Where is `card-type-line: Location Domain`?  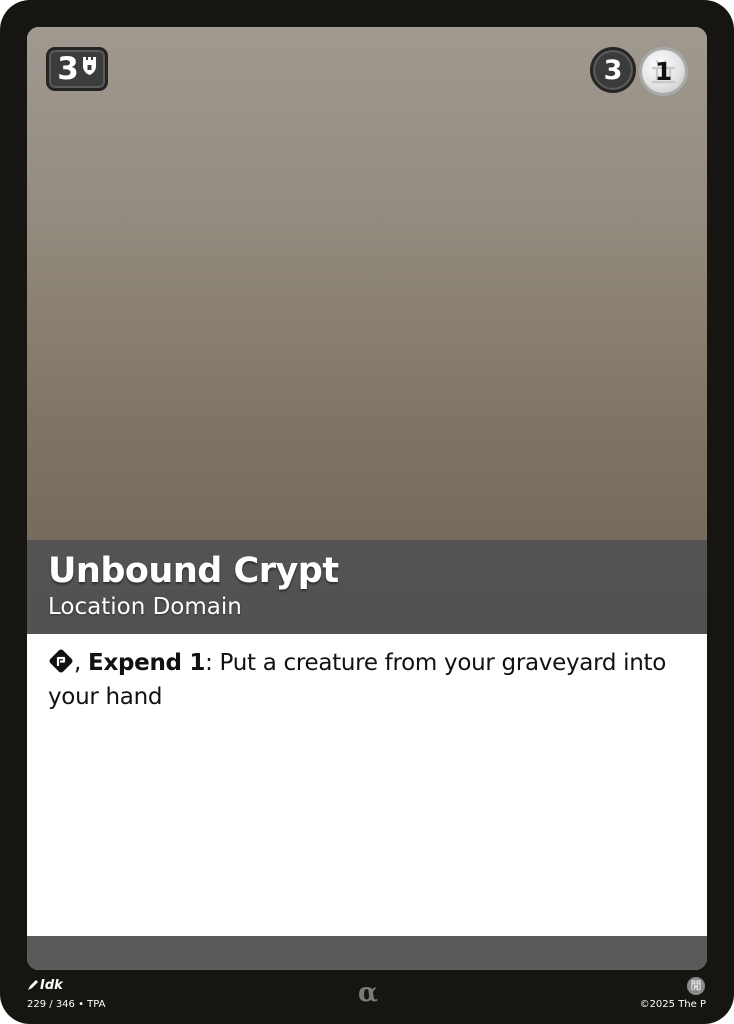
card-type-line: Location Domain is located at coordinates (145, 607).